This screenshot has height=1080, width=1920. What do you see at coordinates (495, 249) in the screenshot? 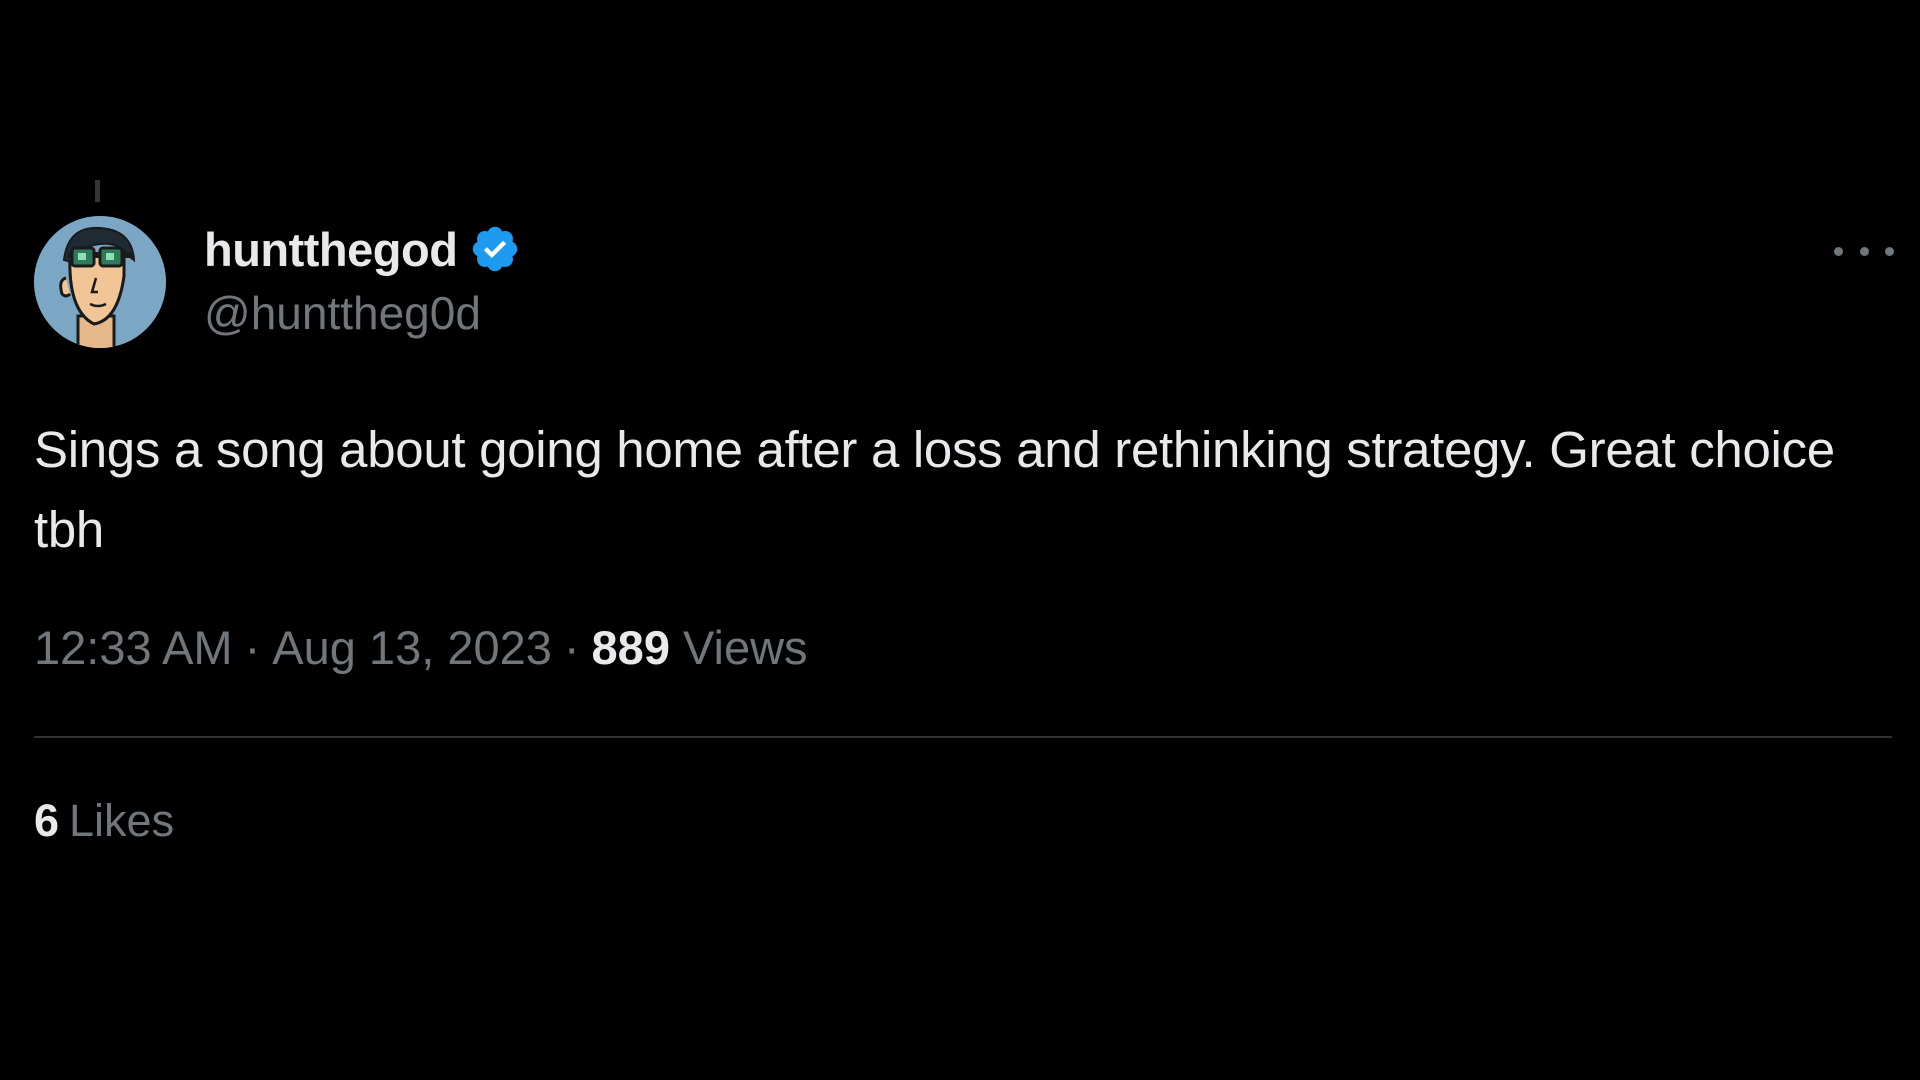
I see `verified-badge-icon` at bounding box center [495, 249].